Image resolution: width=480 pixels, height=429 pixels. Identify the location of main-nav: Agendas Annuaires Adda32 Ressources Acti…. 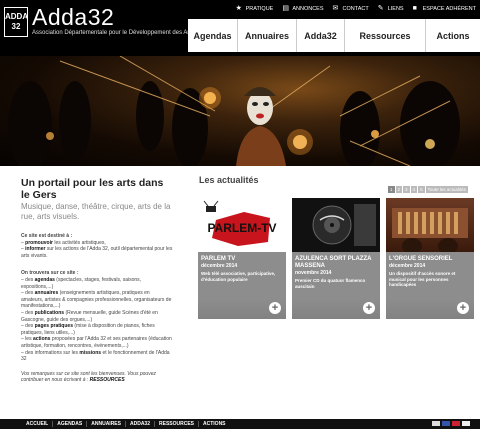
(334, 35).